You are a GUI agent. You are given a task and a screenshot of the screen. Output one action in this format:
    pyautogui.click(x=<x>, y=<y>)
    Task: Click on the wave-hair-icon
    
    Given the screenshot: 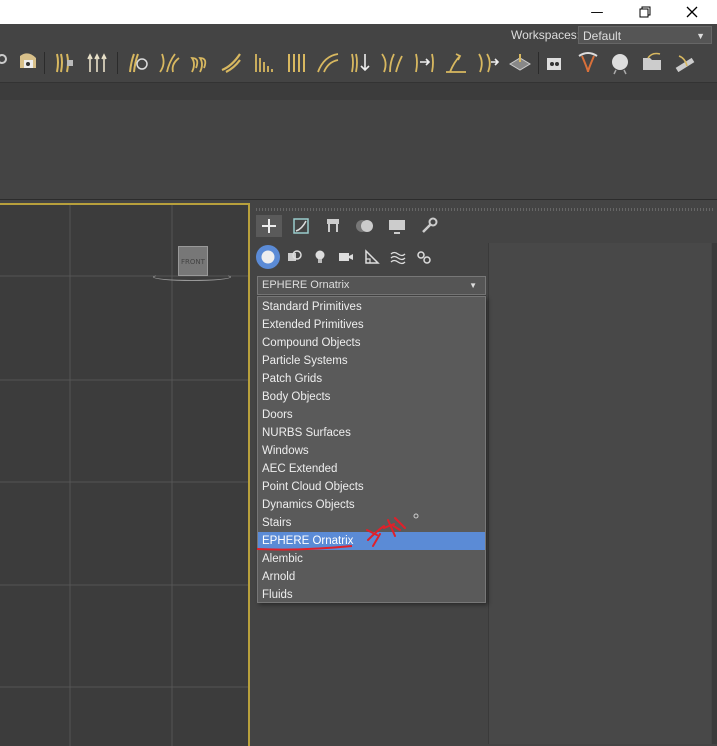 What is the action you would take?
    pyautogui.click(x=328, y=62)
    